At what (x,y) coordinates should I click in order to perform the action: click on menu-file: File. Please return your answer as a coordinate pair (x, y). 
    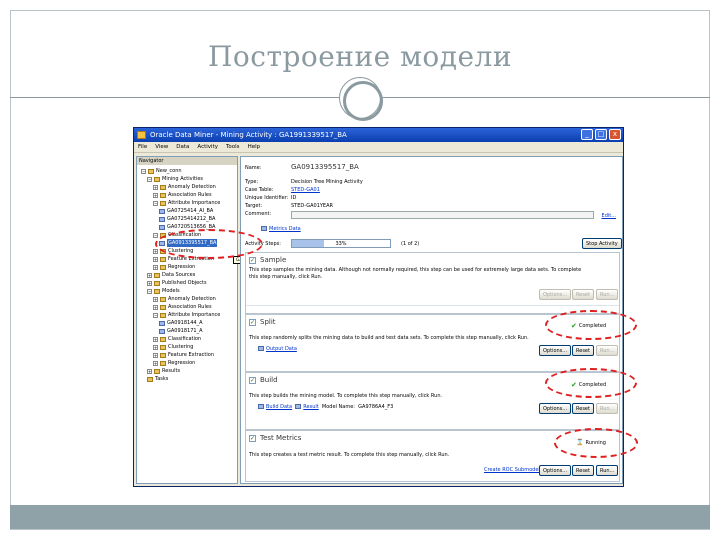
    Looking at the image, I should click on (142, 147).